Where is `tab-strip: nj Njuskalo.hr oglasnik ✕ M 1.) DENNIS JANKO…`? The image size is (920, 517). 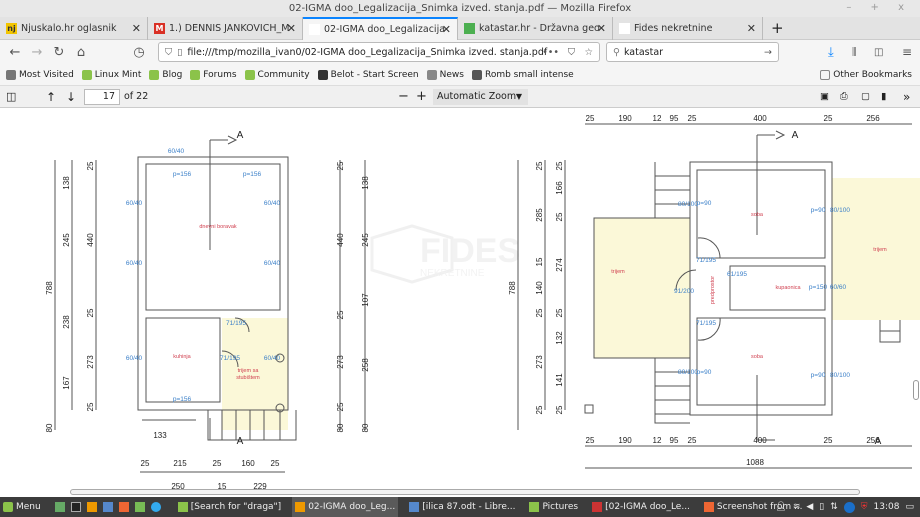
tab-strip: nj Njuskalo.hr oglasnik ✕ M 1.) DENNIS JANKO… is located at coordinates (460, 28).